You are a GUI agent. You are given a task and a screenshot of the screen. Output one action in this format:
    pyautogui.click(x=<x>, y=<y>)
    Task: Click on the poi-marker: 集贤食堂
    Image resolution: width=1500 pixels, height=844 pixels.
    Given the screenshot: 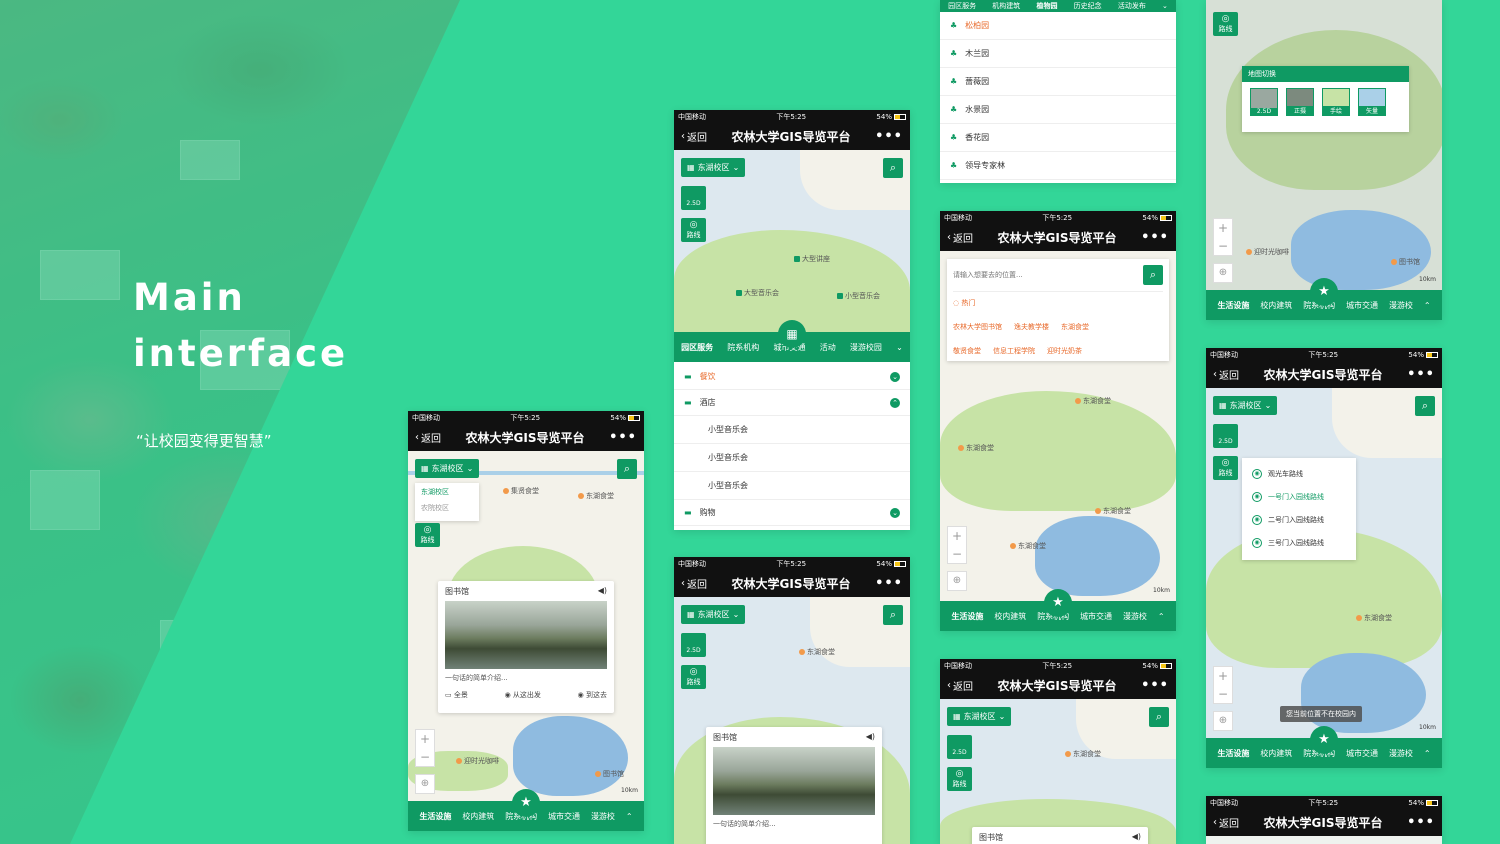 What is the action you would take?
    pyautogui.click(x=521, y=491)
    